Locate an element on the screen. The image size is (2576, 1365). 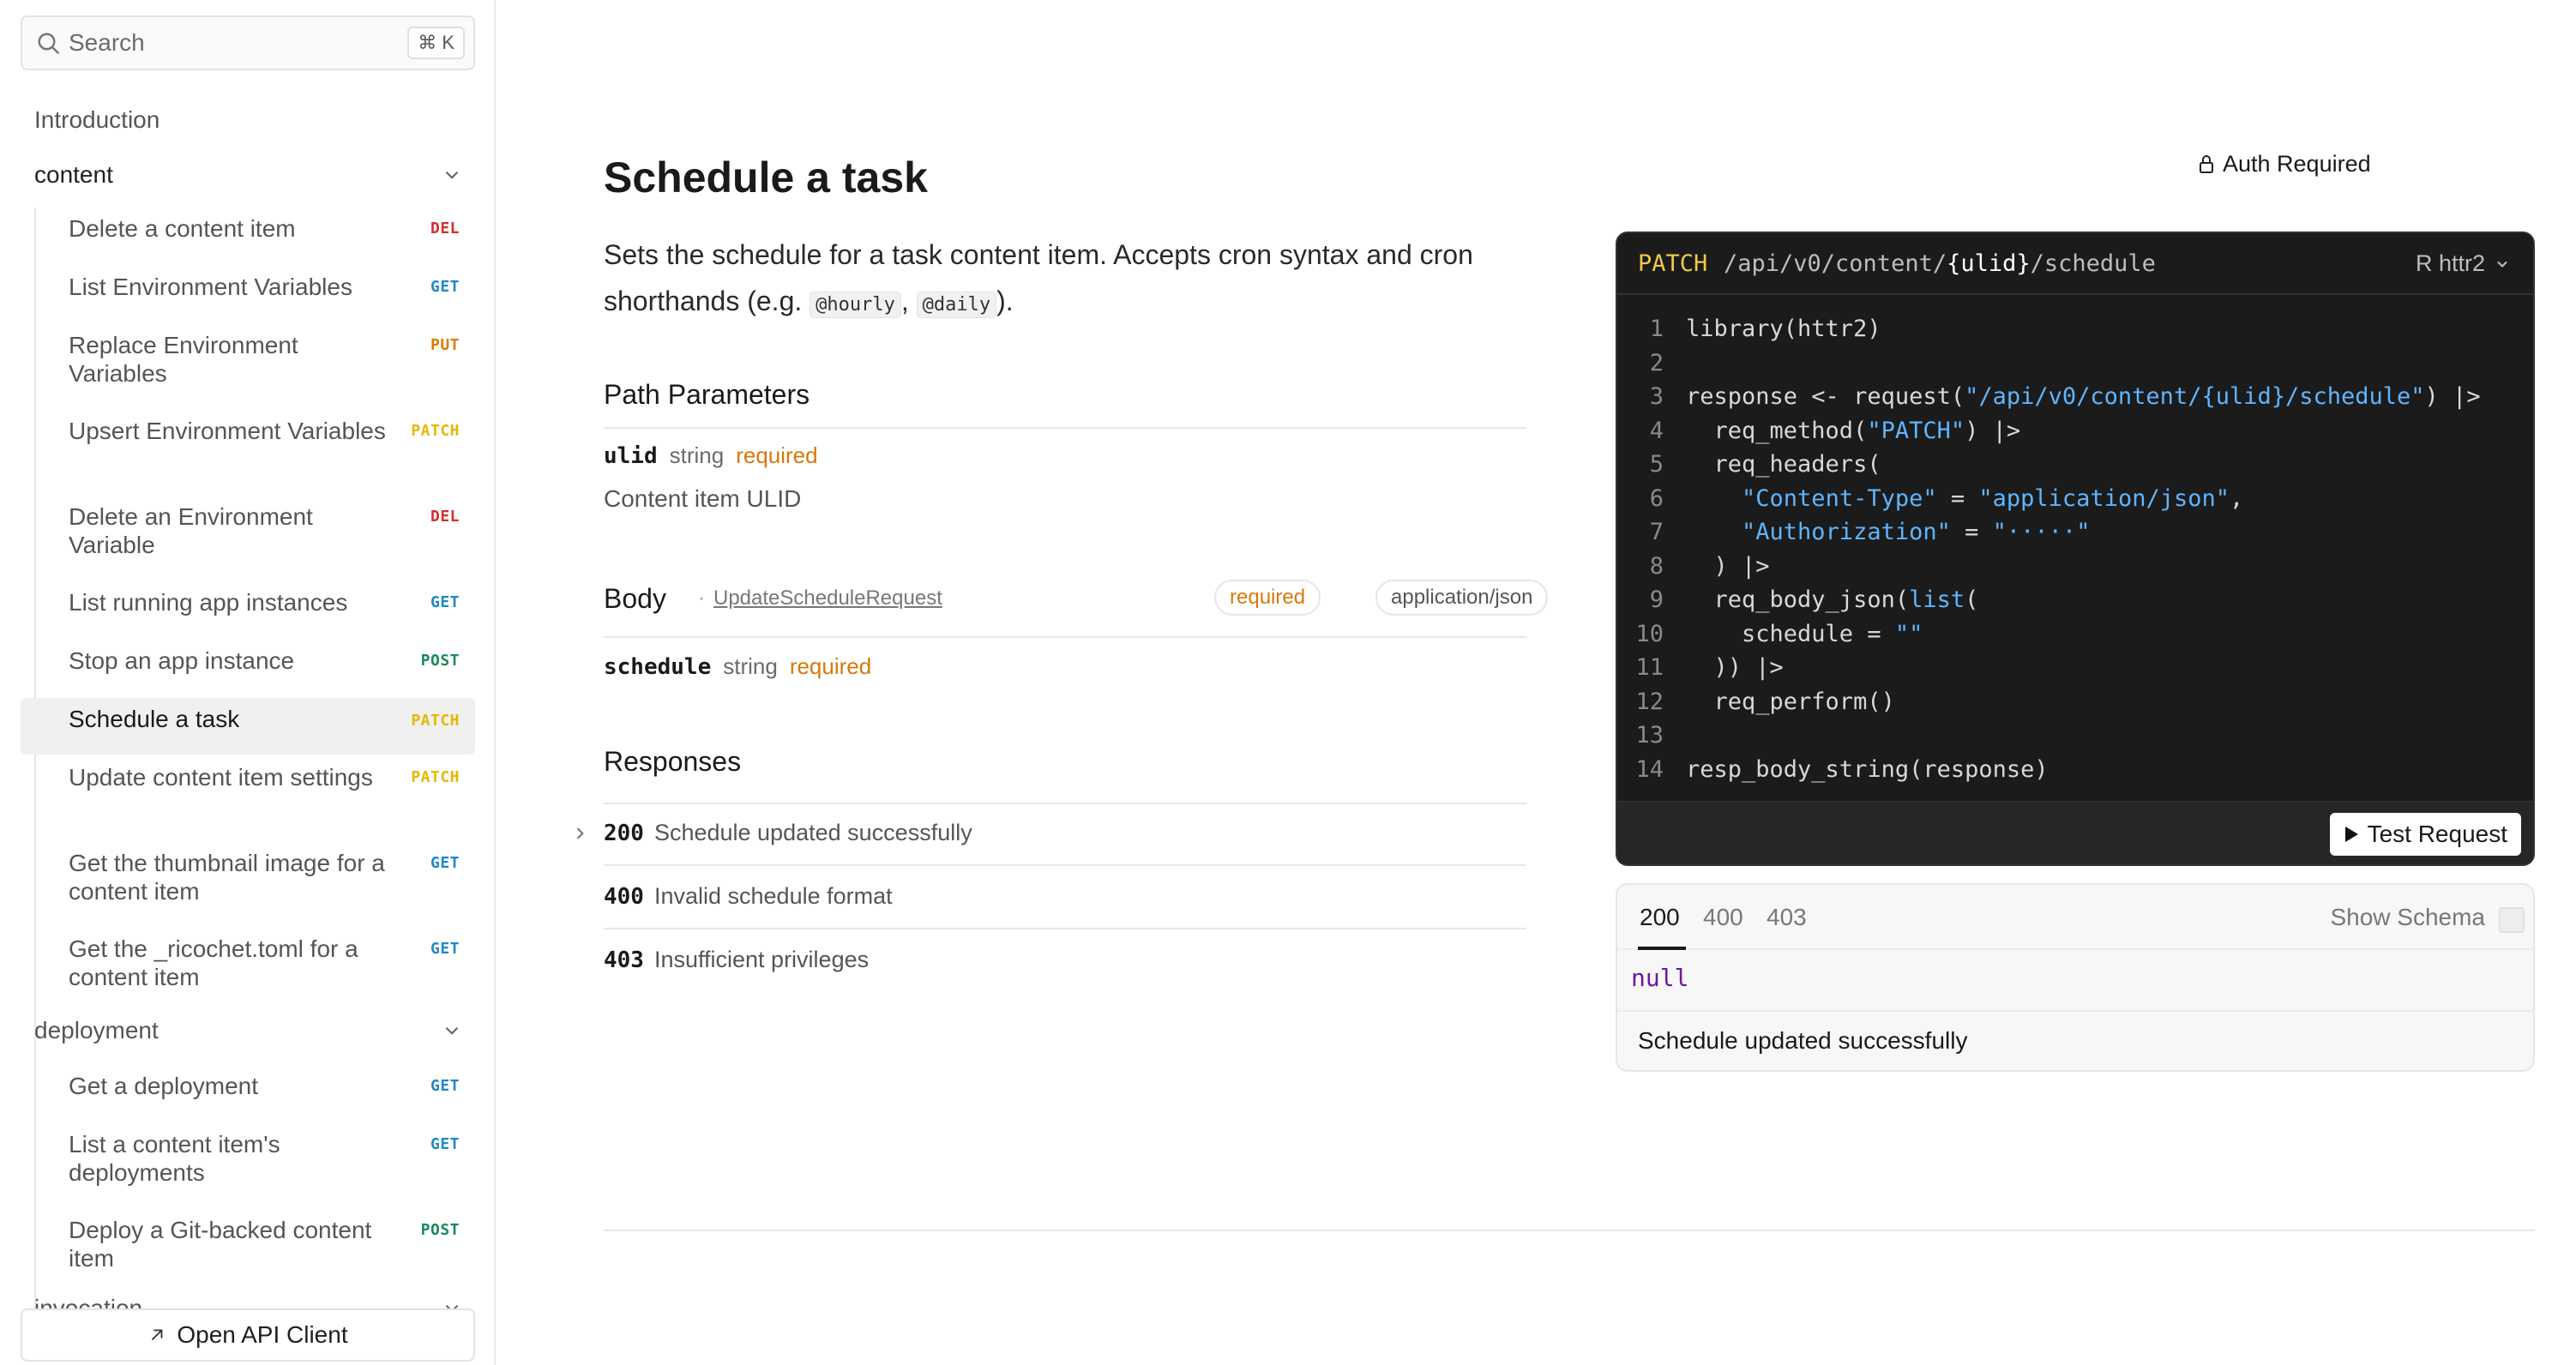
sidebar-item-label: List running app instances is located at coordinates (208, 602).